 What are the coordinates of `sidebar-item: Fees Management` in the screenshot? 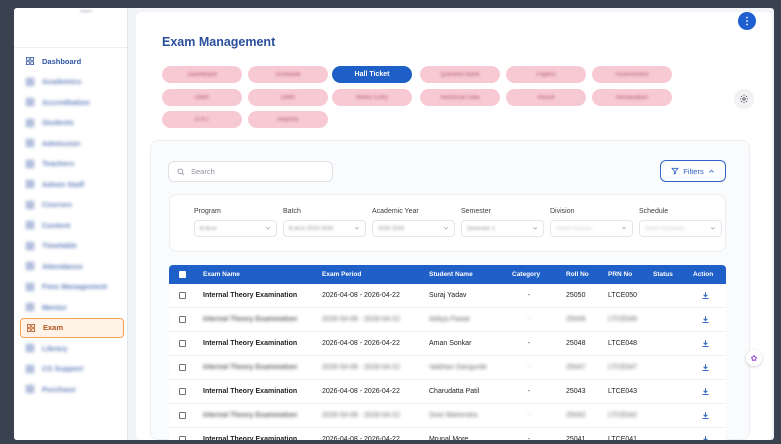 It's located at (72, 287).